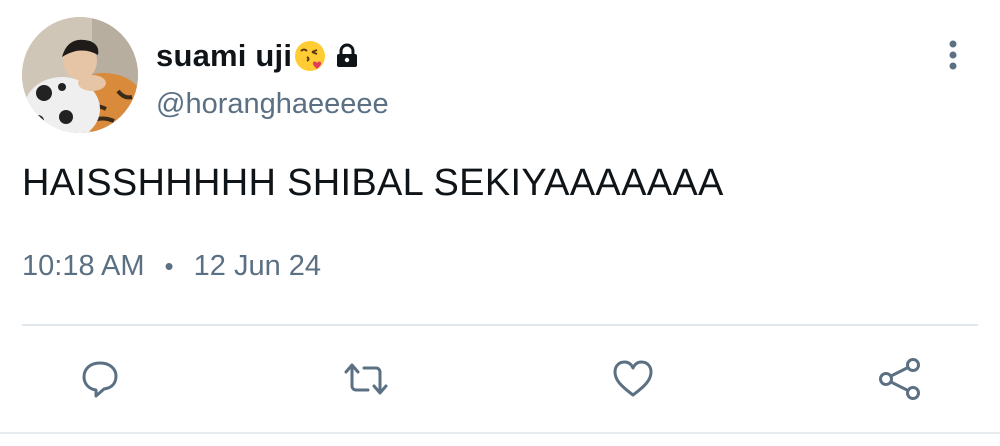  What do you see at coordinates (310, 56) in the screenshot?
I see `face-blowing-a-kiss-emoji-icon` at bounding box center [310, 56].